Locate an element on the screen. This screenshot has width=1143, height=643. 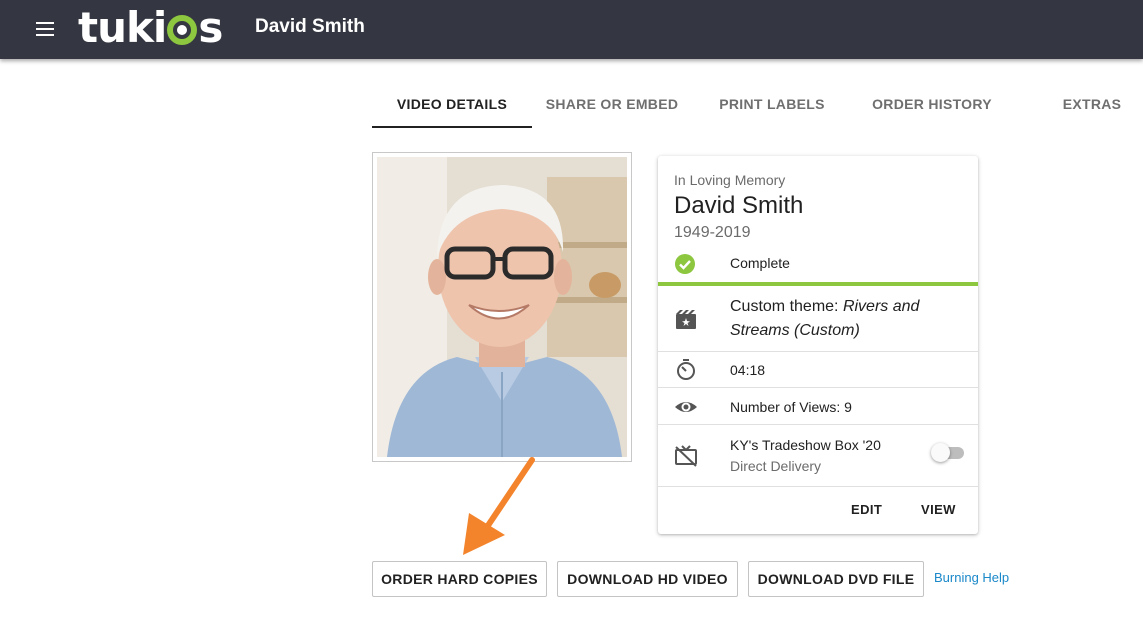
portrait-photo is located at coordinates (502, 307).